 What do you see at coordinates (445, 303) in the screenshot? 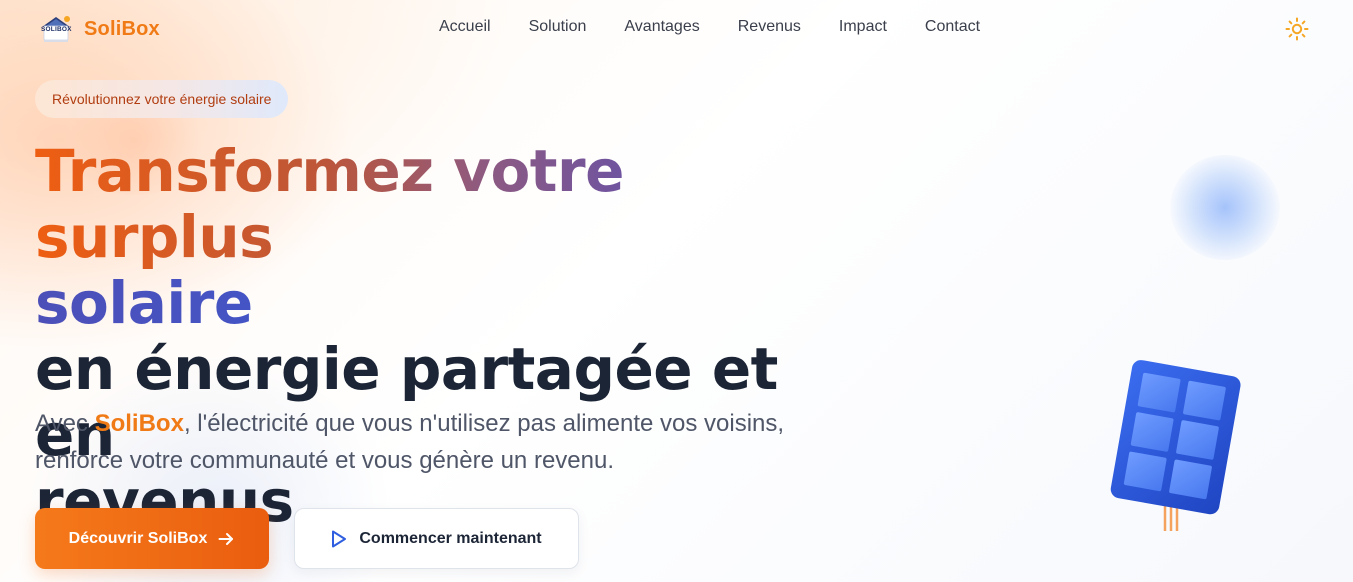
I see `headline-gradient-line-2: solaire` at bounding box center [445, 303].